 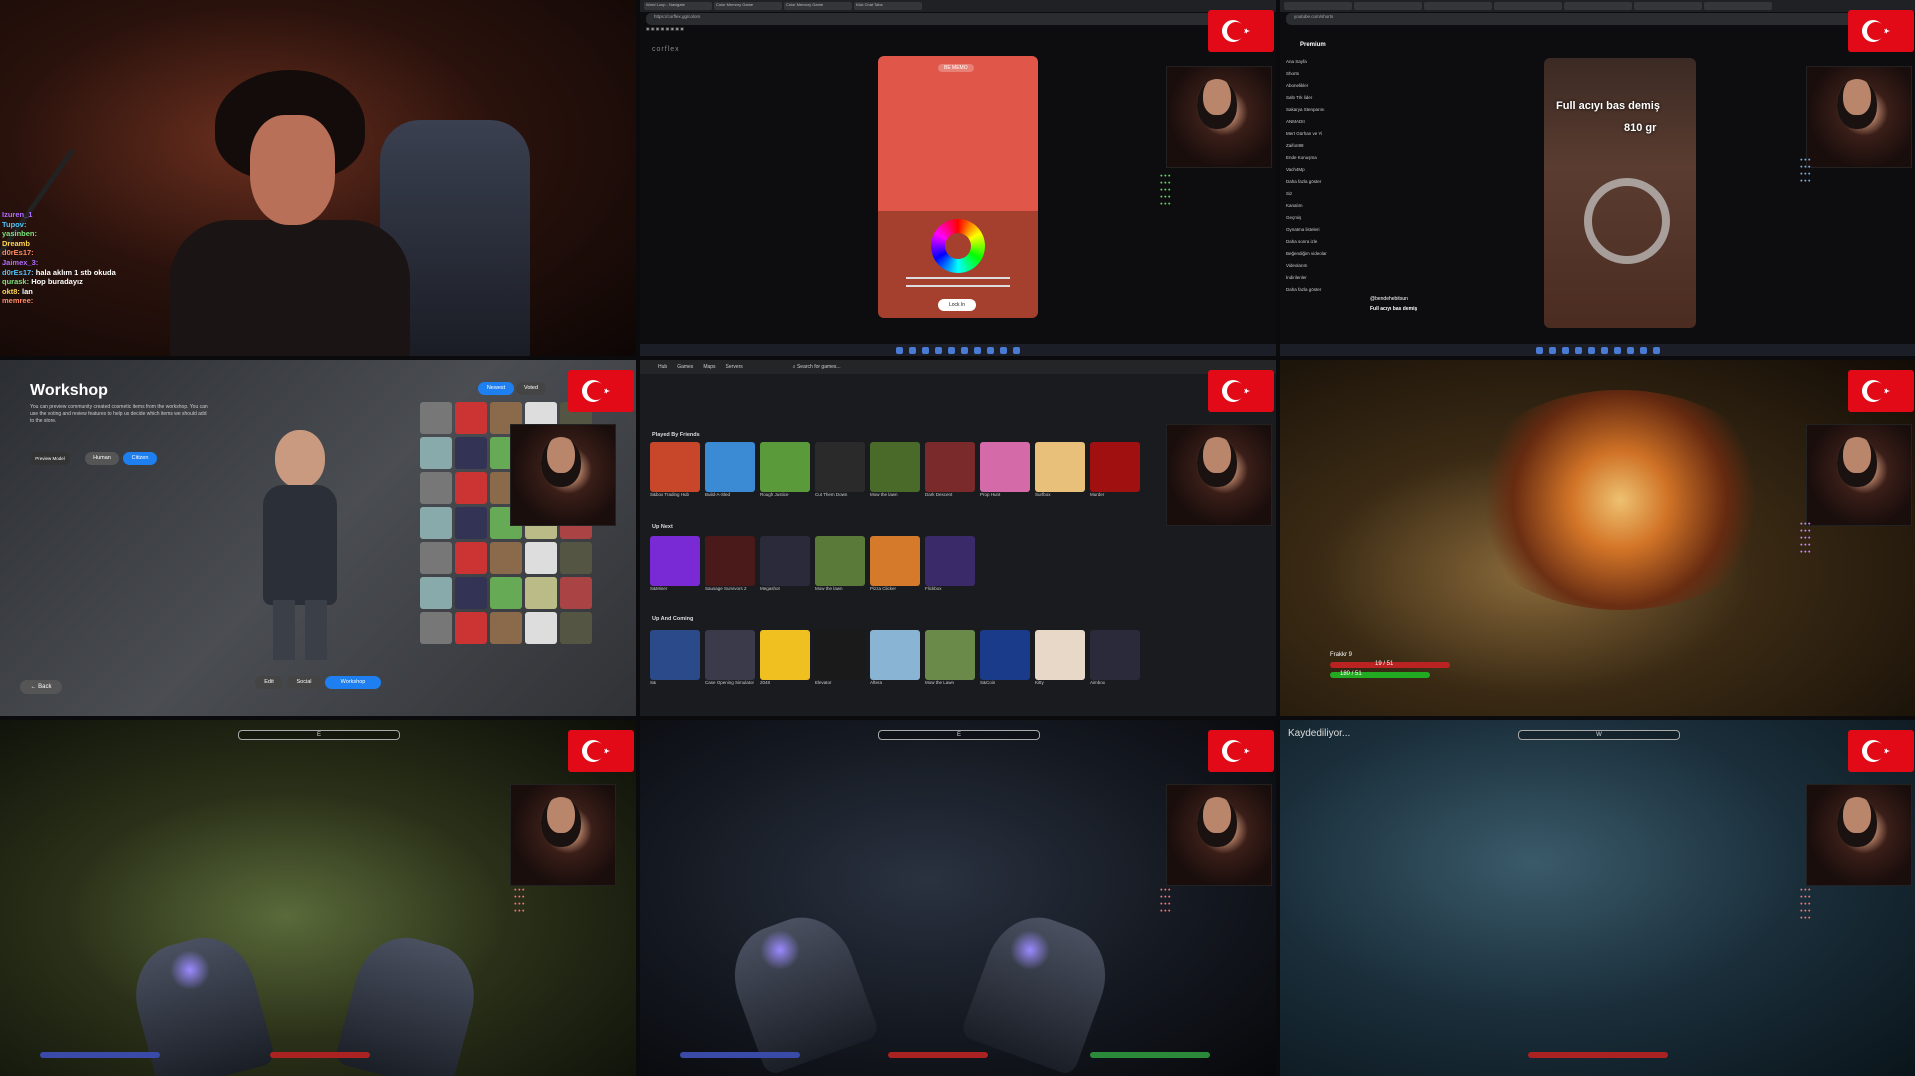 I want to click on voted-tab: Voted, so click(x=531, y=388).